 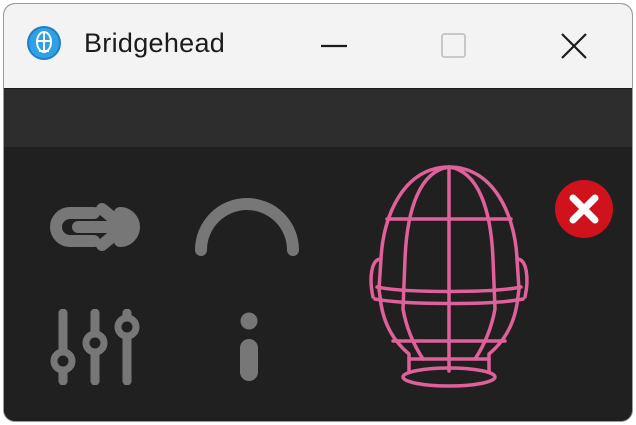 I want to click on close-icon, so click(x=574, y=46).